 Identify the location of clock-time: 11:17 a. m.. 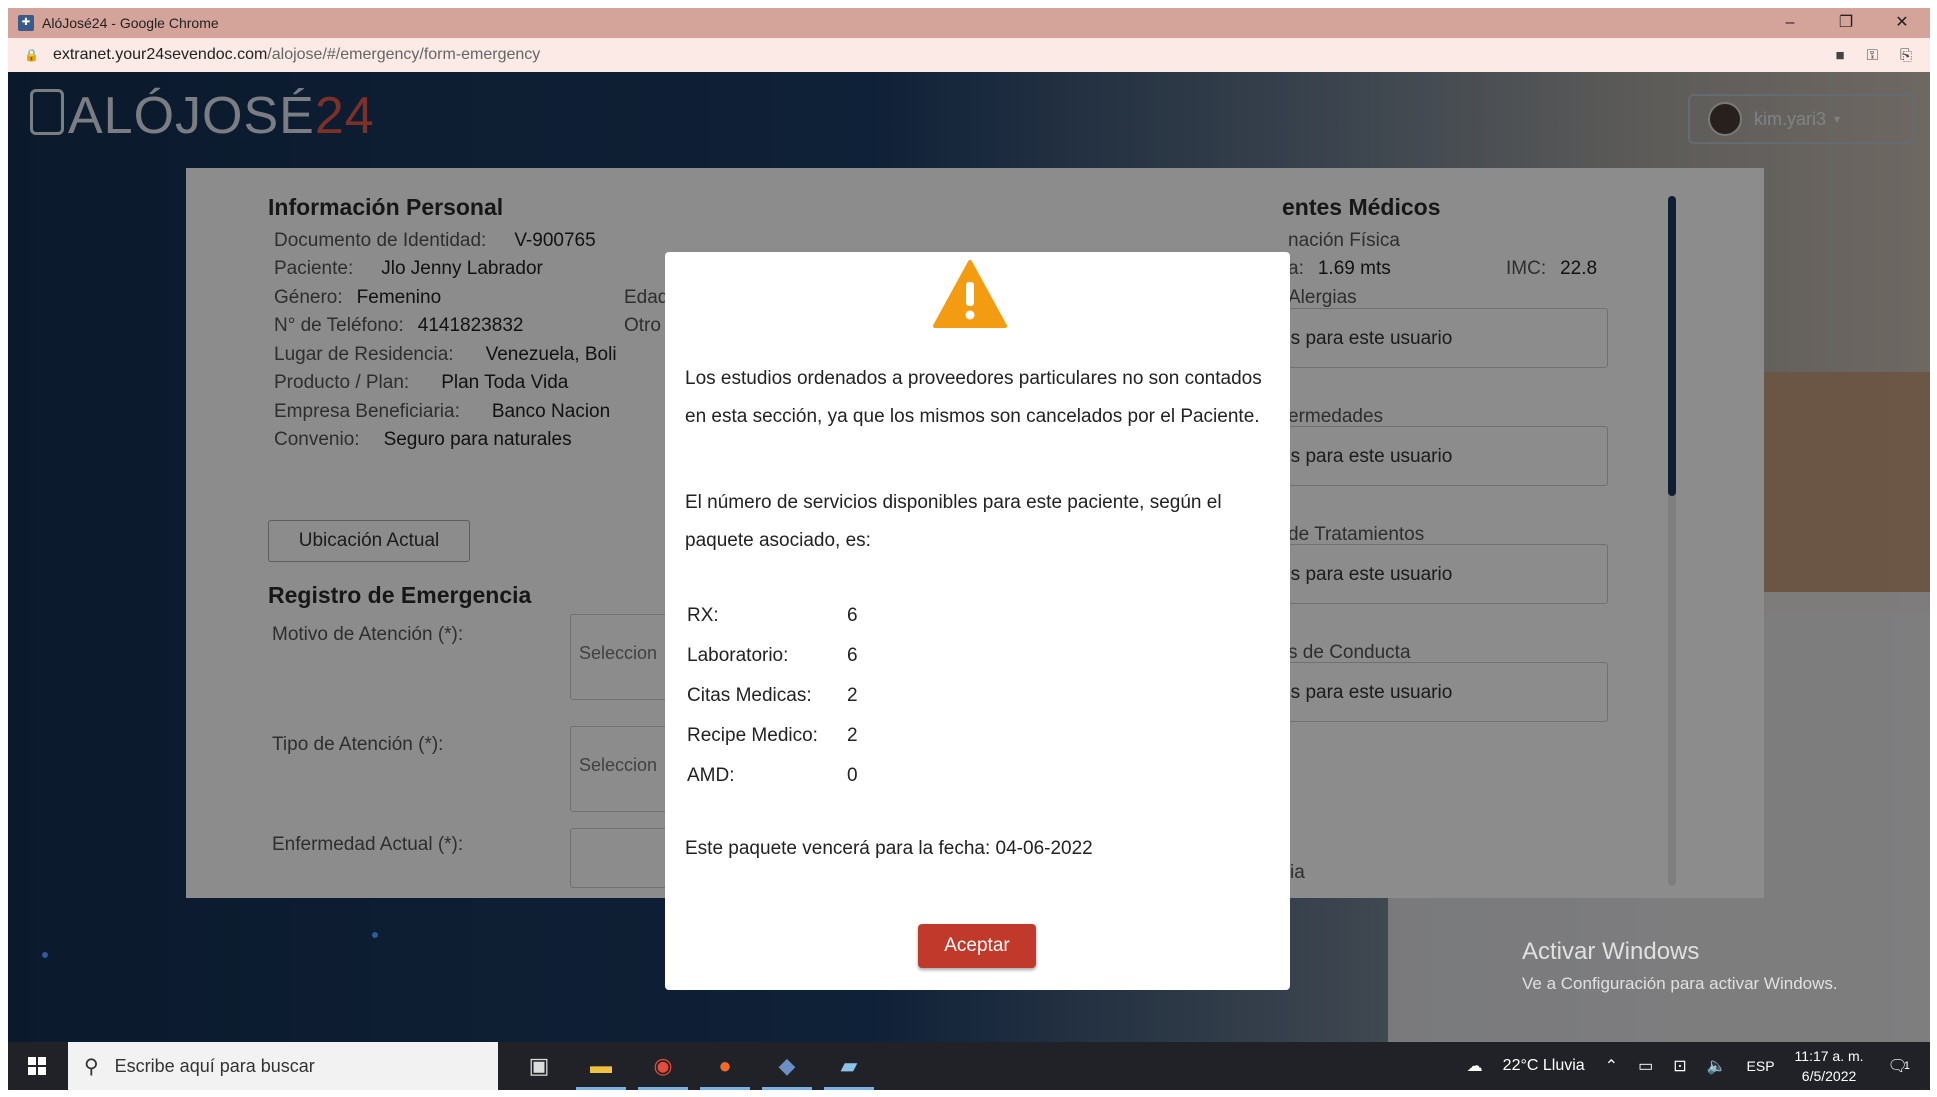
(1829, 1056).